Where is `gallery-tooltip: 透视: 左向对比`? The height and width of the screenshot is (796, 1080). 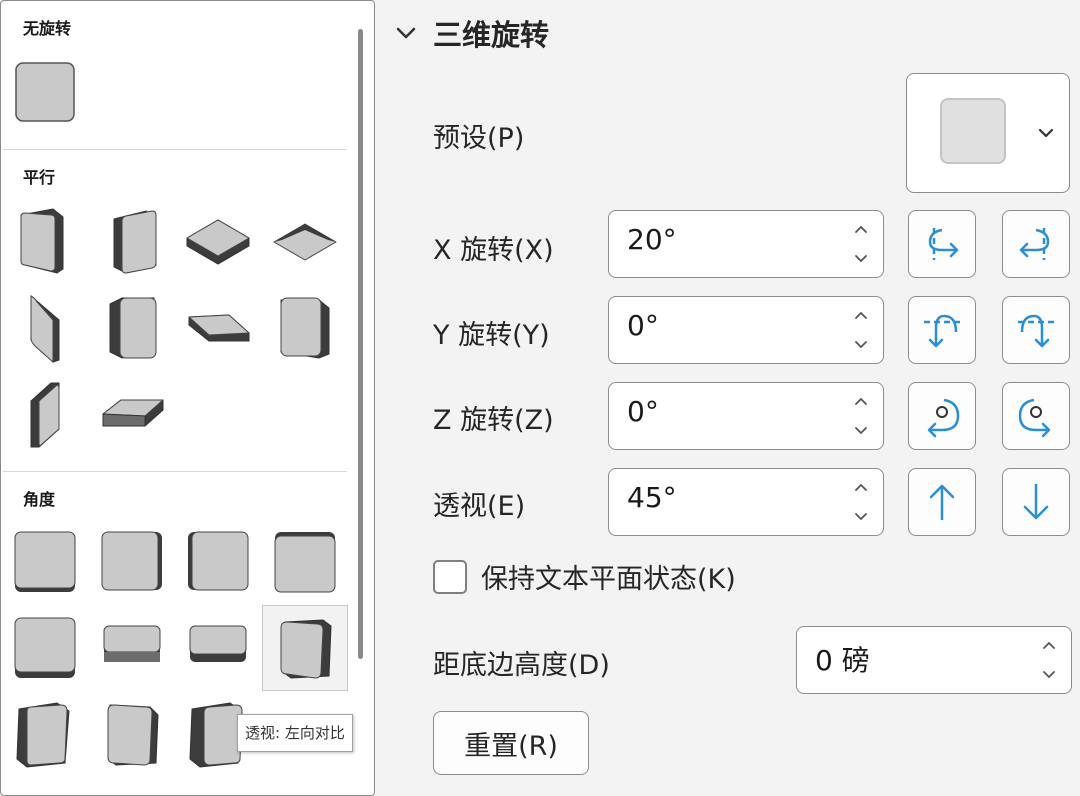
gallery-tooltip: 透视: 左向对比 is located at coordinates (295, 733).